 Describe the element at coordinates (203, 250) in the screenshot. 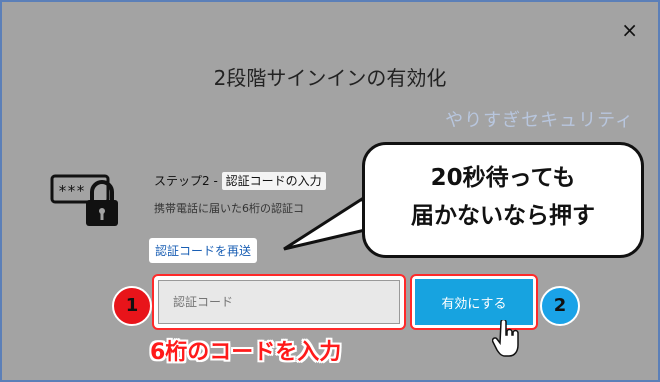

I see `resend-code-link: 認証コードを再送` at that location.